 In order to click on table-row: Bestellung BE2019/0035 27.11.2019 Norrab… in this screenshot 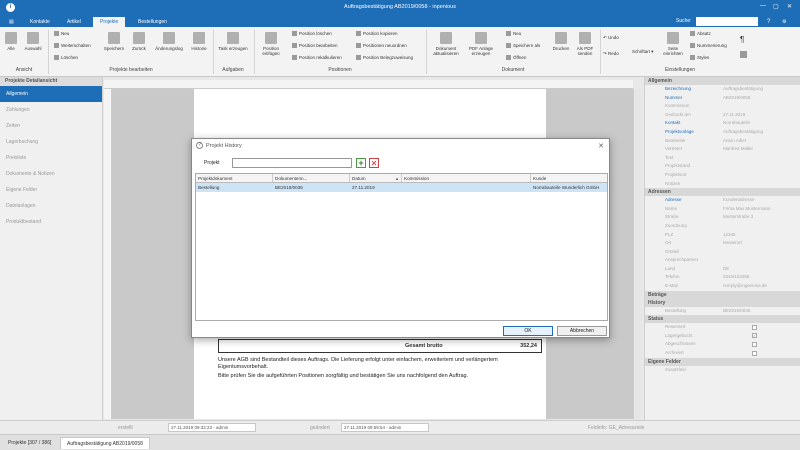, I will do `click(401, 187)`.